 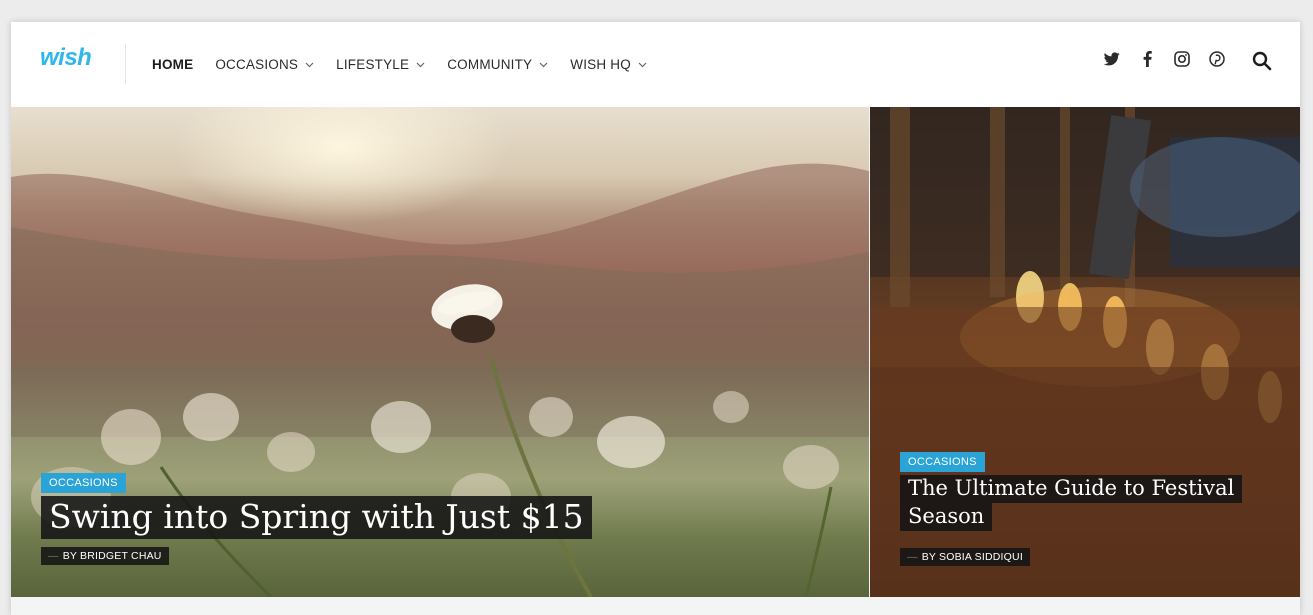 I want to click on nav-item-label: LIFESTYLE, so click(x=373, y=64).